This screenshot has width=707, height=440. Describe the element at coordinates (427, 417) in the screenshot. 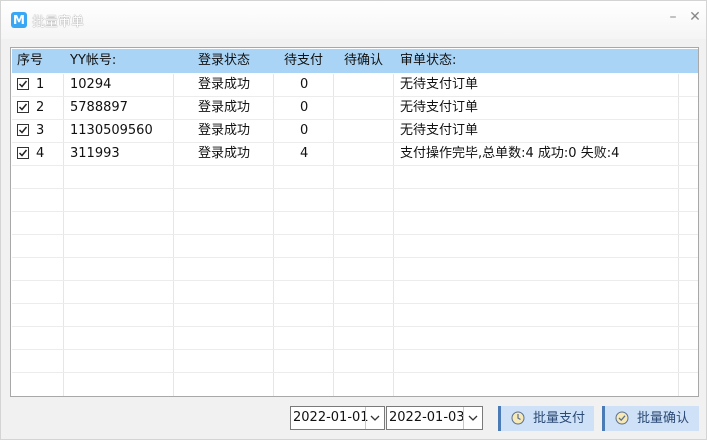

I see `end-date-value: 2022-01-03` at that location.